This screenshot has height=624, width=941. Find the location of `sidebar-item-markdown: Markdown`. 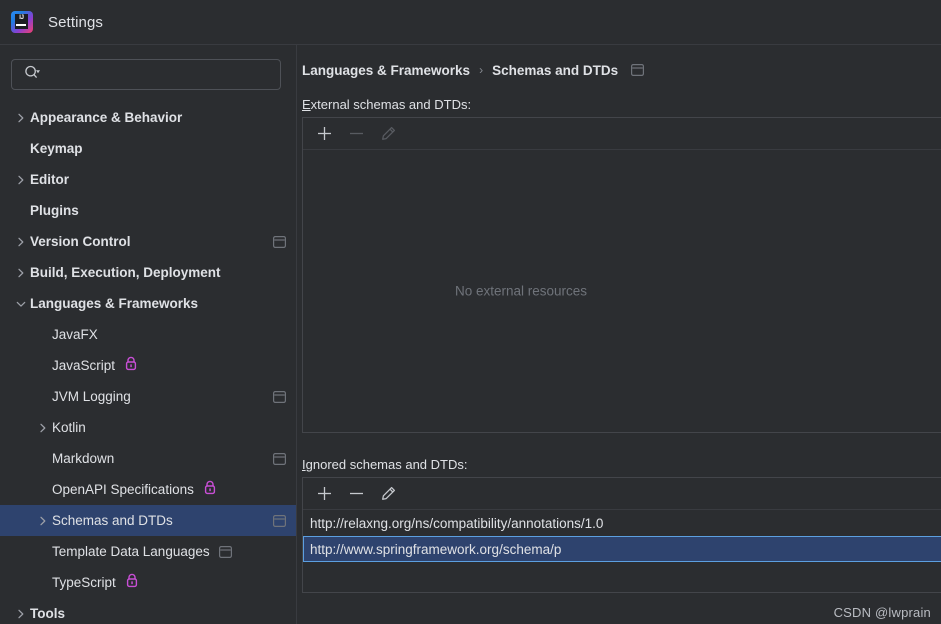

sidebar-item-markdown: Markdown is located at coordinates (148, 458).